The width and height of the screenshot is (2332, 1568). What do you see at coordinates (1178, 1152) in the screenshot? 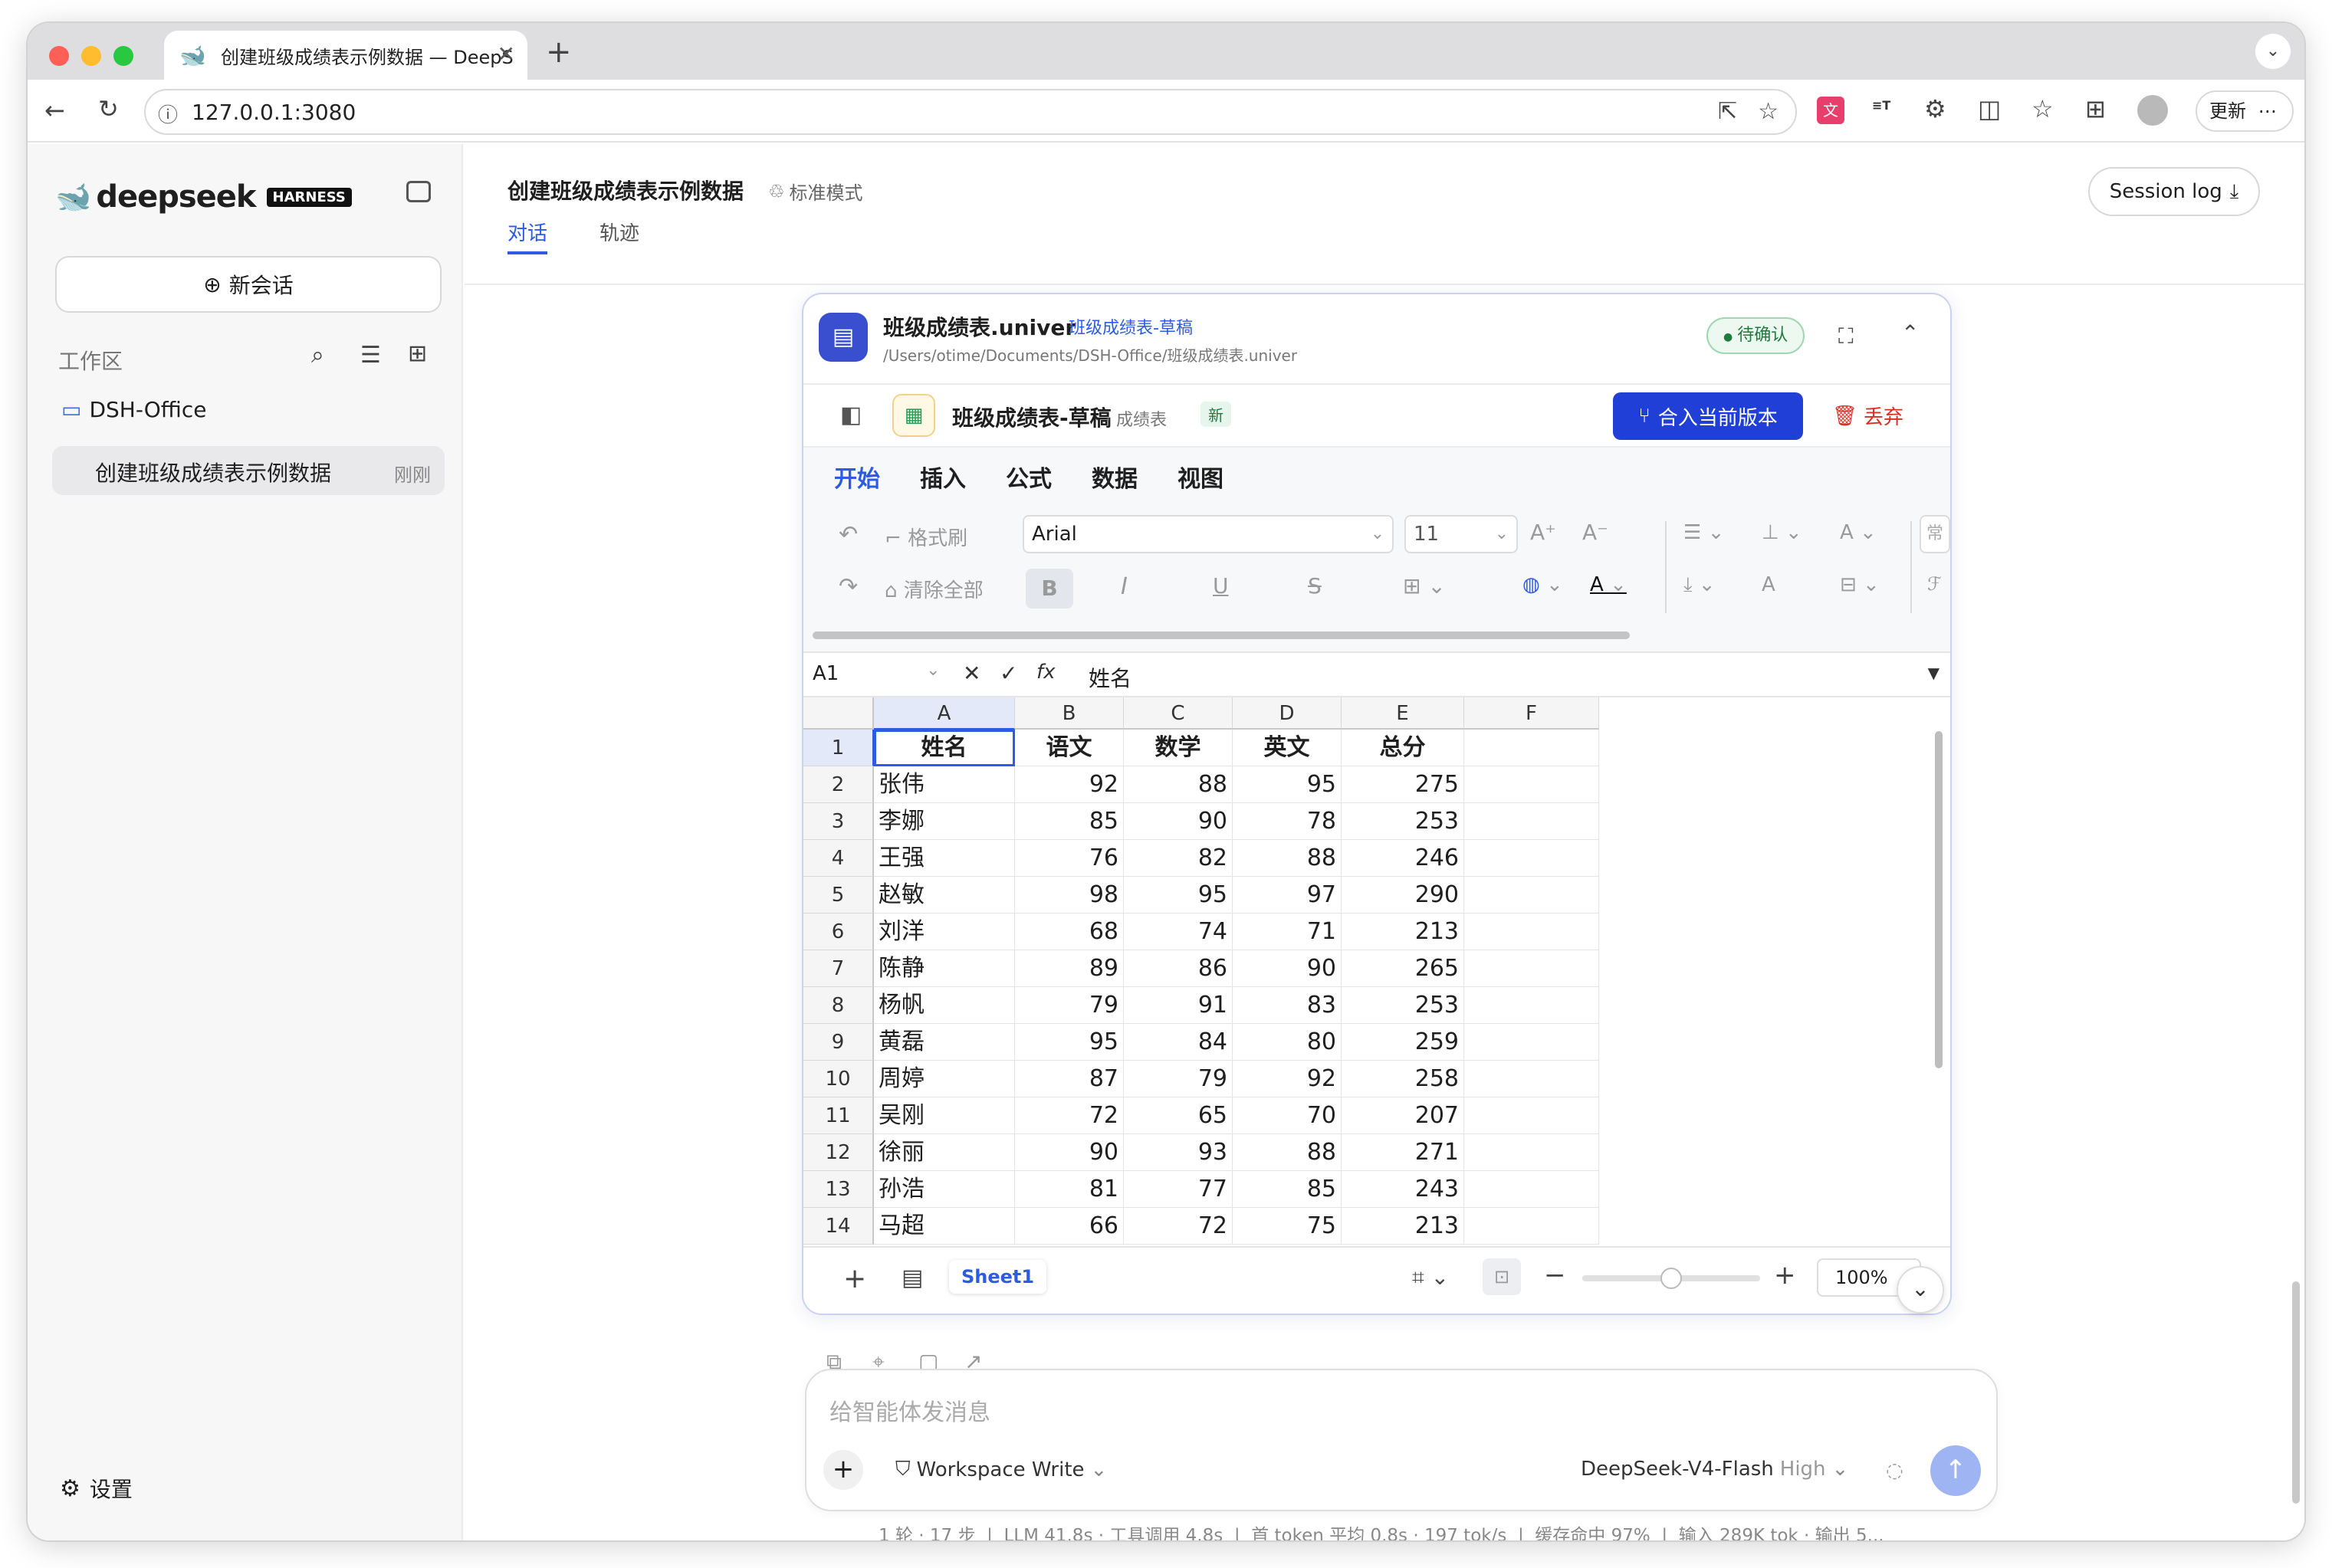
I see `table-cell: 93` at bounding box center [1178, 1152].